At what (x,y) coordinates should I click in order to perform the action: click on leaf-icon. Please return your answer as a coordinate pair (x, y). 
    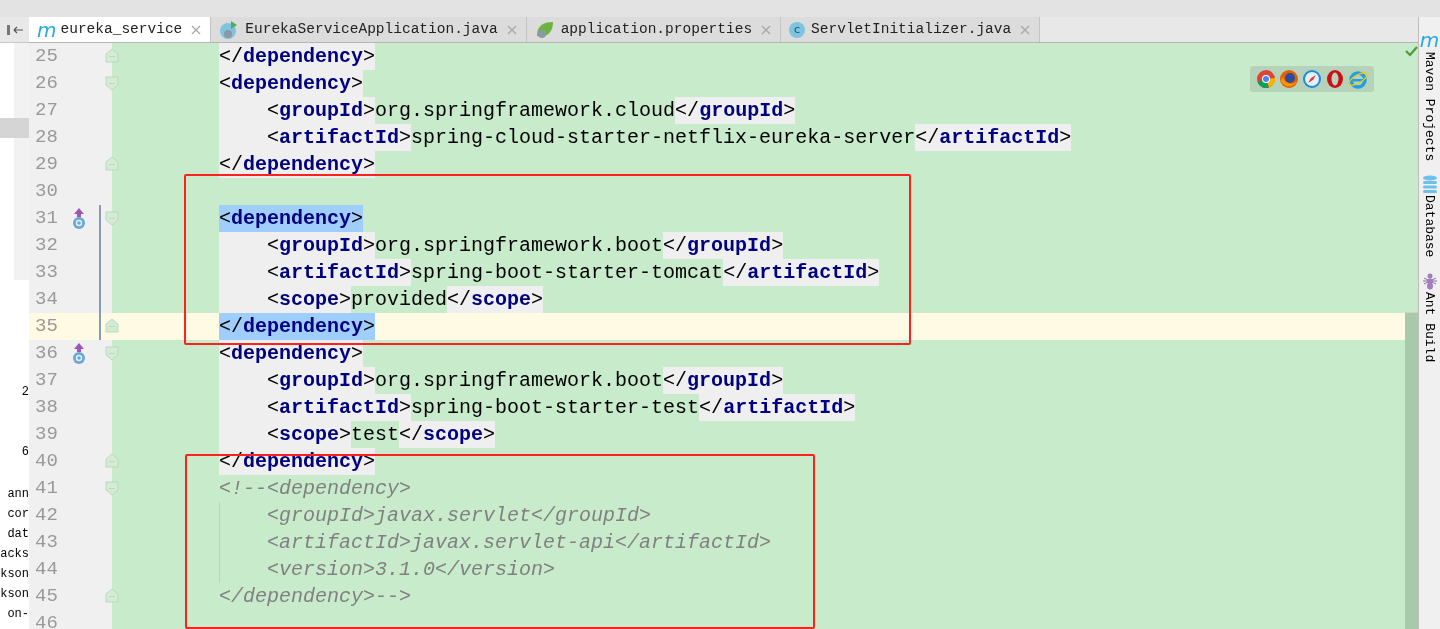
    Looking at the image, I should click on (544, 29).